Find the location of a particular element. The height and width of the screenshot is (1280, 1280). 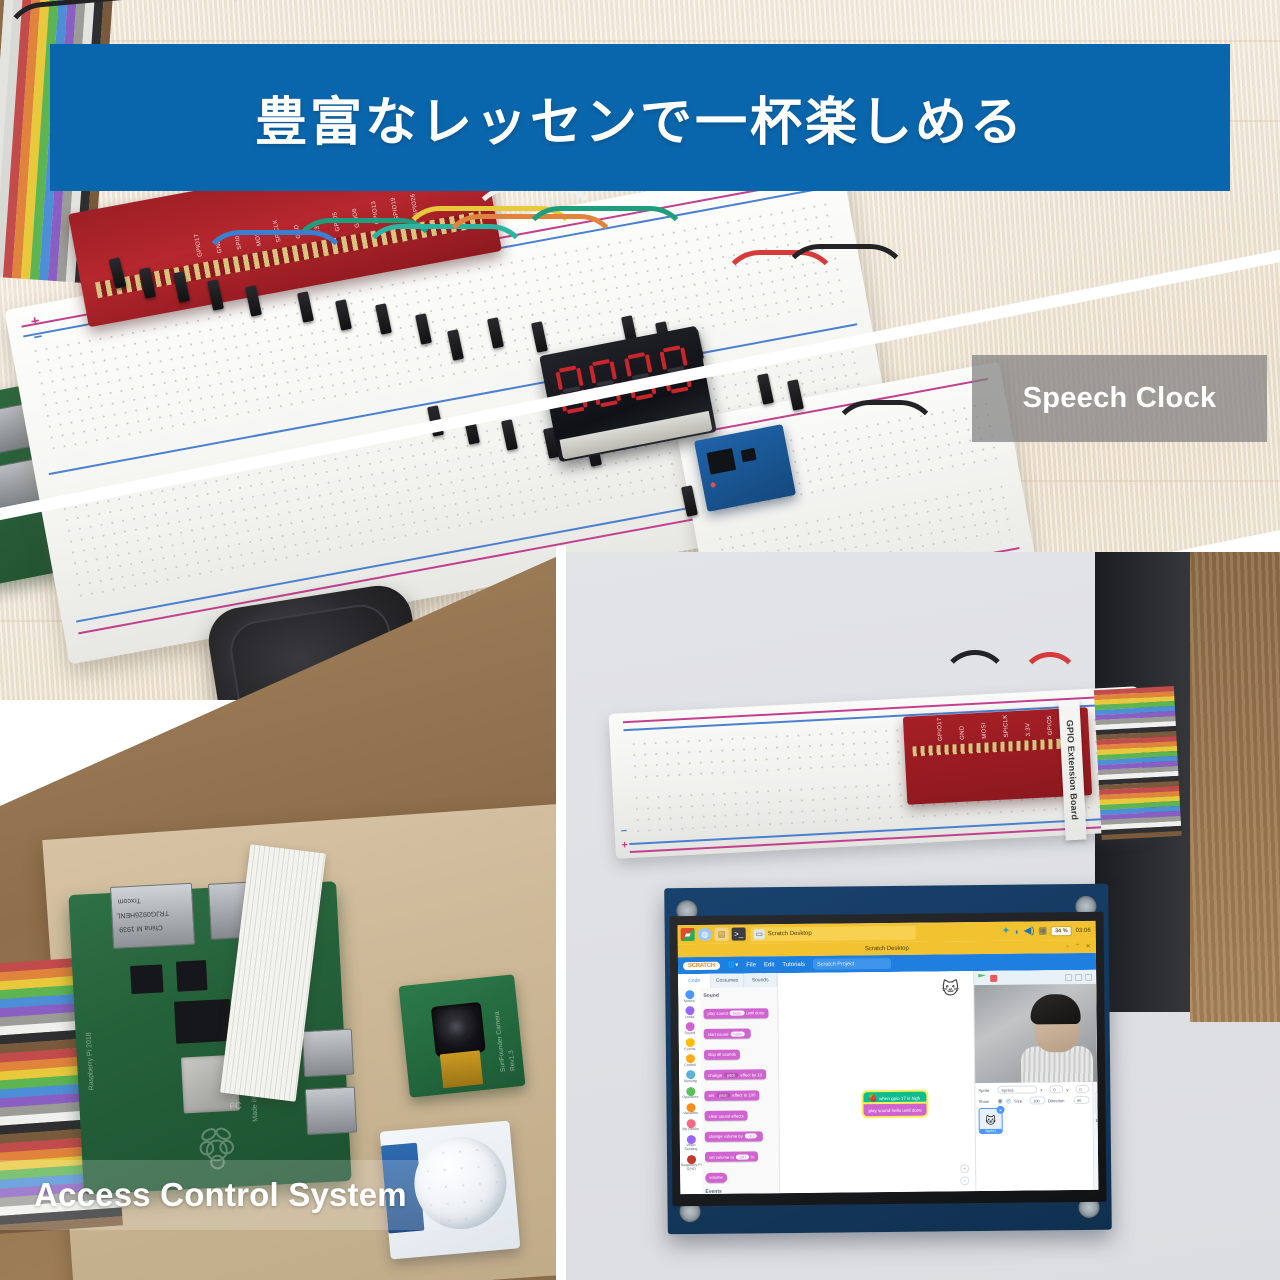

category-motion: Motion is located at coordinates (689, 996).